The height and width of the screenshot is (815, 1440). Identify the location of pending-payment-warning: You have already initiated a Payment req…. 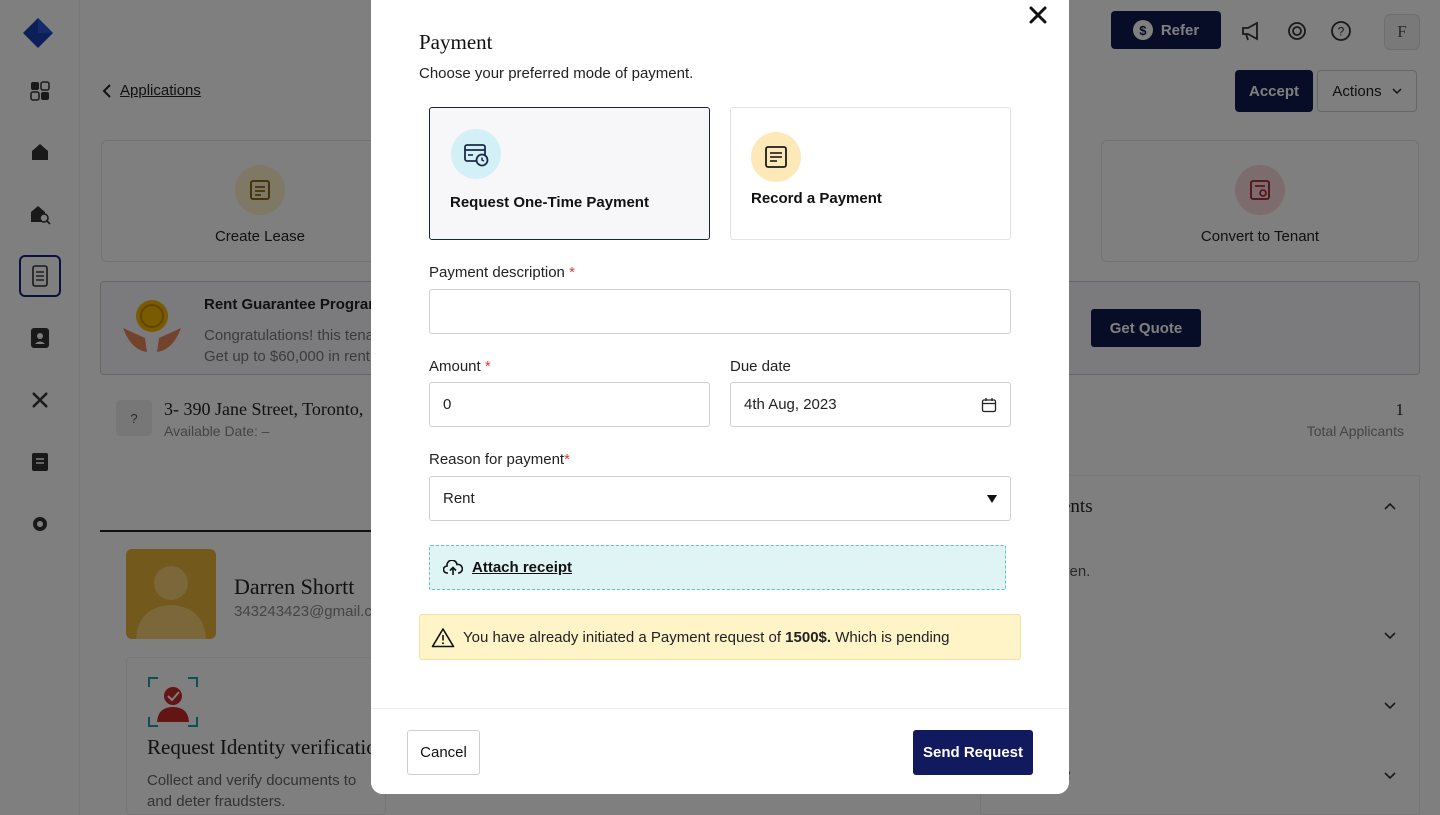
(720, 637).